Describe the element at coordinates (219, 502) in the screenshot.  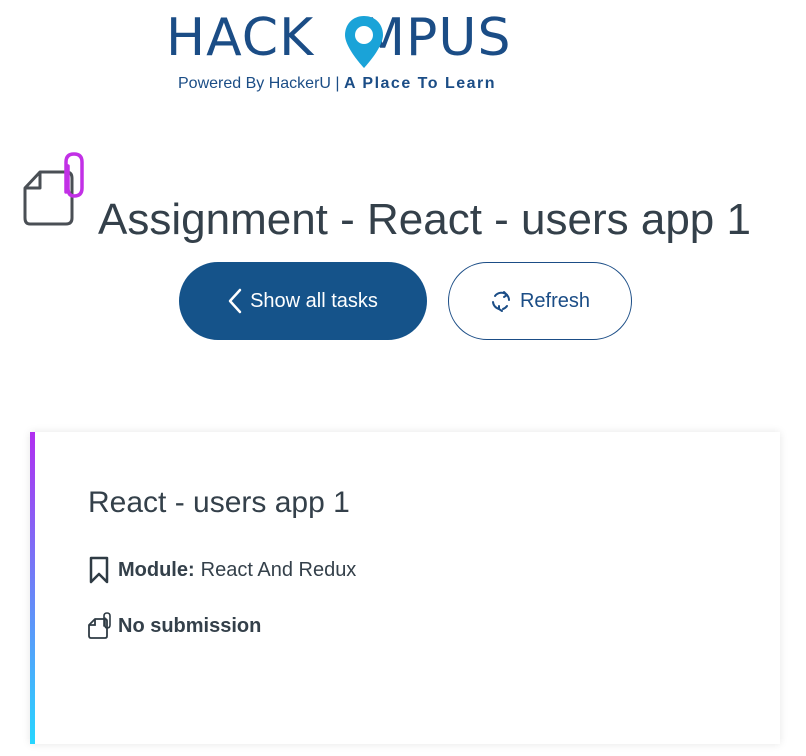
I see `task-title: React - users app 1` at that location.